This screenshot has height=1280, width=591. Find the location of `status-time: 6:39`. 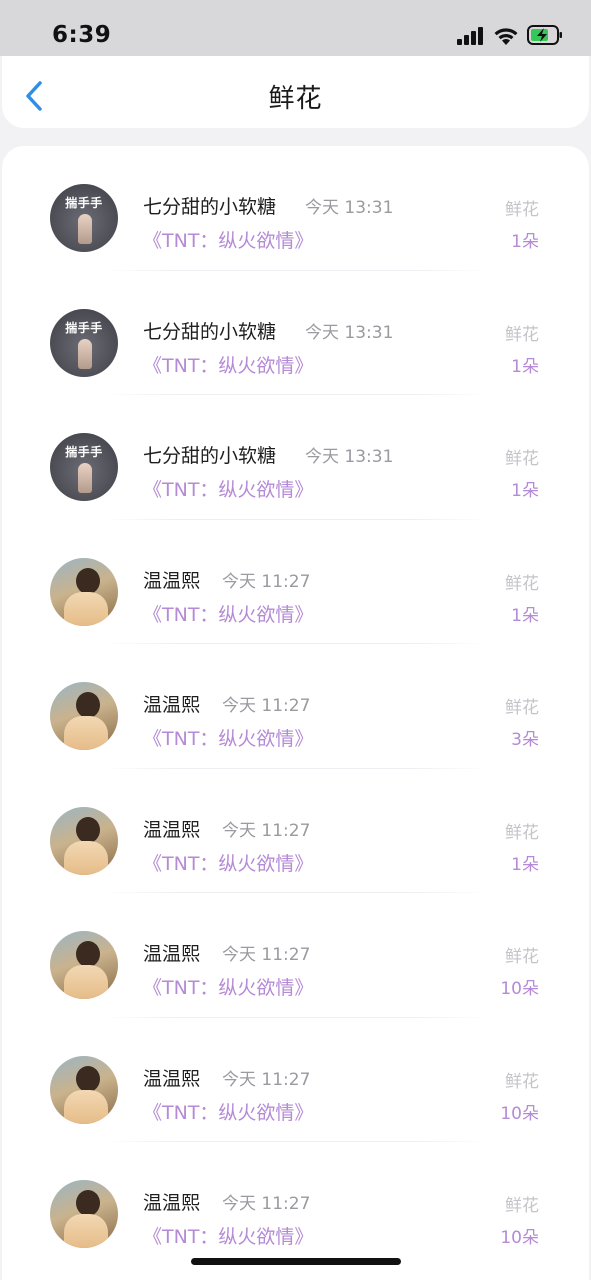

status-time: 6:39 is located at coordinates (82, 35).